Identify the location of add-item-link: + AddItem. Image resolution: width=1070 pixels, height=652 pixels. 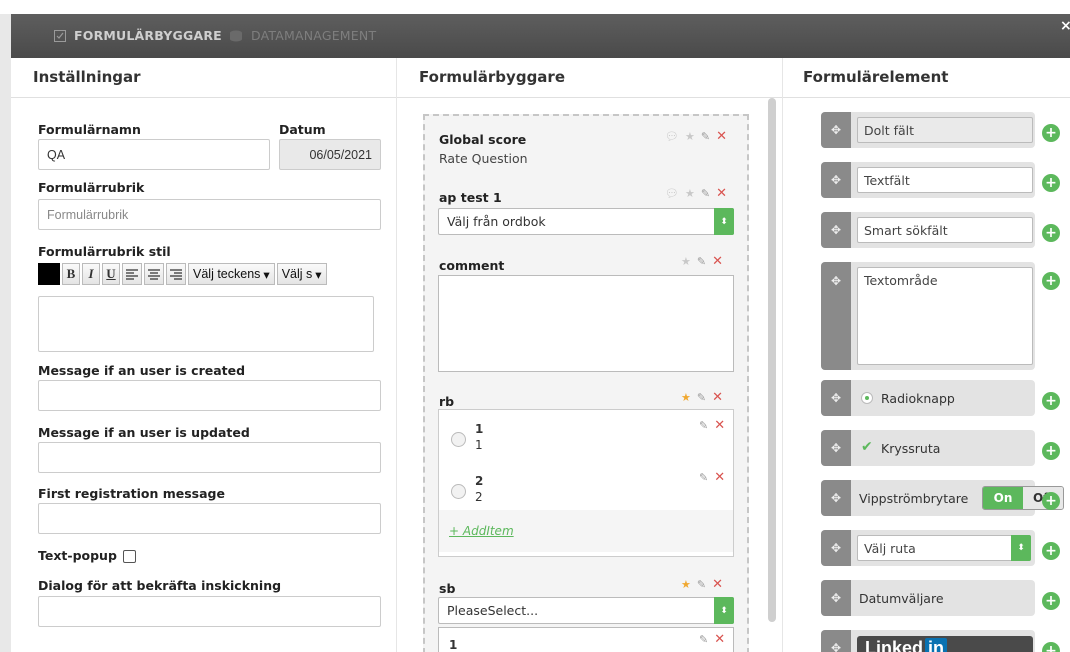
(586, 531).